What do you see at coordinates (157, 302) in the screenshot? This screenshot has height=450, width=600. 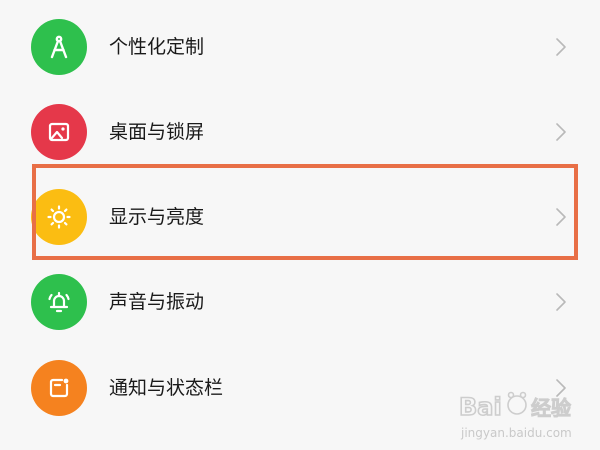 I see `settings-item-label: 声音与振动` at bounding box center [157, 302].